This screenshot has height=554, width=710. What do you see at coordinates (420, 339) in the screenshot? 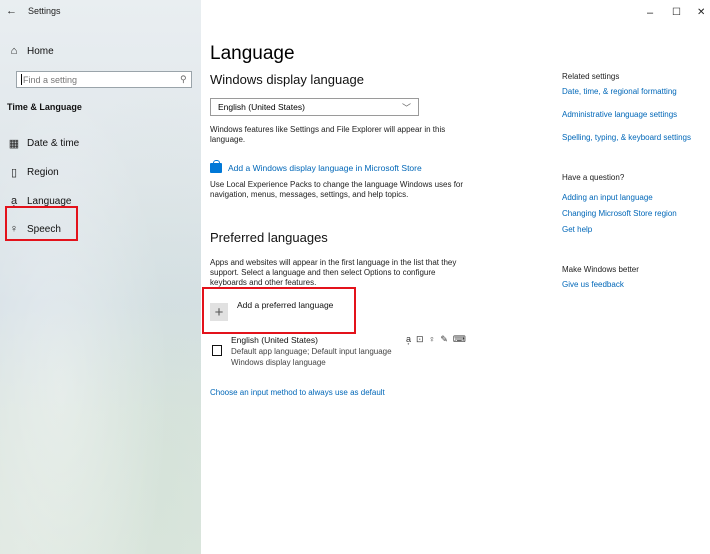
I see `text-to-speech-icon: ⊡` at bounding box center [420, 339].